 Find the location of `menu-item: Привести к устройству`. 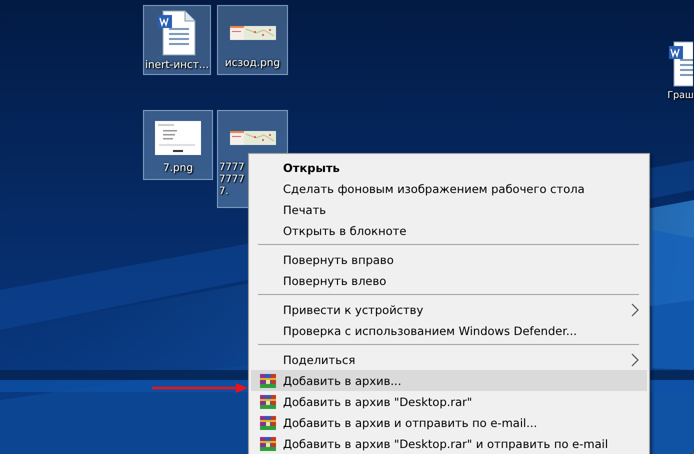

menu-item: Привести к устройству is located at coordinates (449, 309).